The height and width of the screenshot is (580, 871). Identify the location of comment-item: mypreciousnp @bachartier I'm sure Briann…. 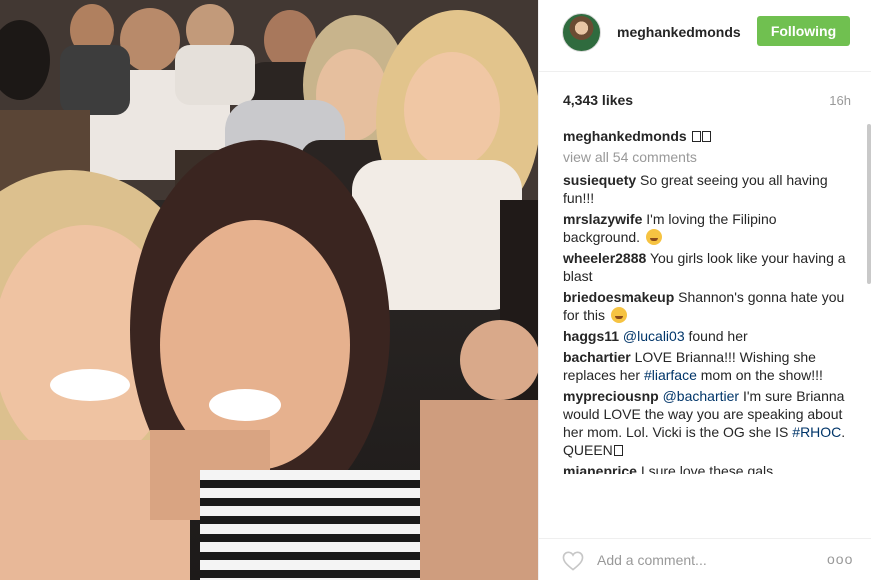
(708, 423).